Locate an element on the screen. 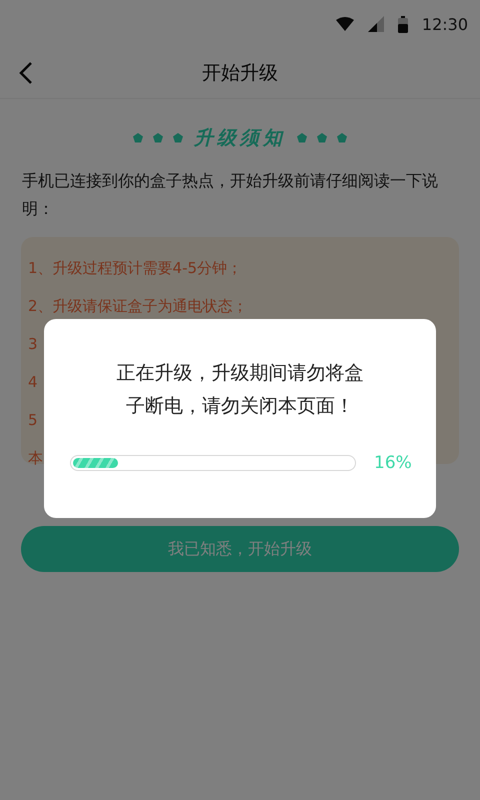 The height and width of the screenshot is (800, 480). notice-item: 4 is located at coordinates (33, 382).